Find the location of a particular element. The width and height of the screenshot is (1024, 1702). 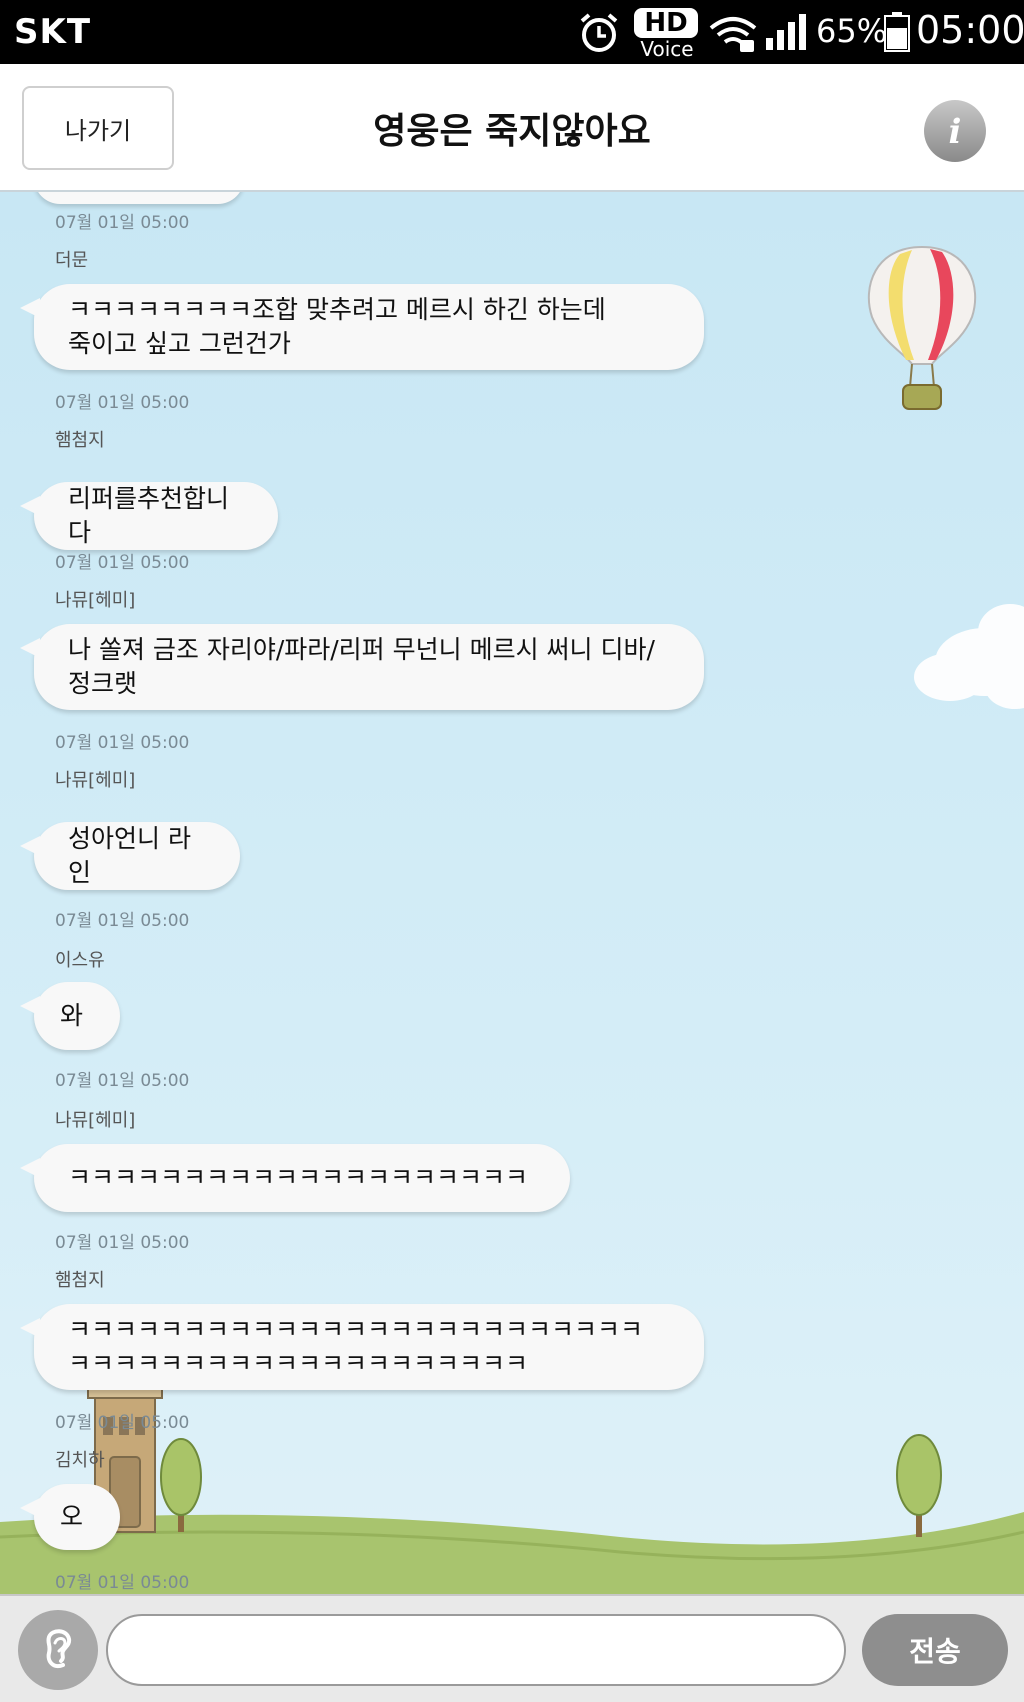

cloud-icon is located at coordinates (969, 656).